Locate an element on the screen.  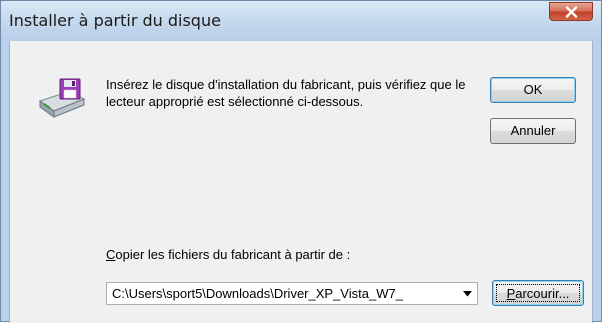
close-button is located at coordinates (571, 11).